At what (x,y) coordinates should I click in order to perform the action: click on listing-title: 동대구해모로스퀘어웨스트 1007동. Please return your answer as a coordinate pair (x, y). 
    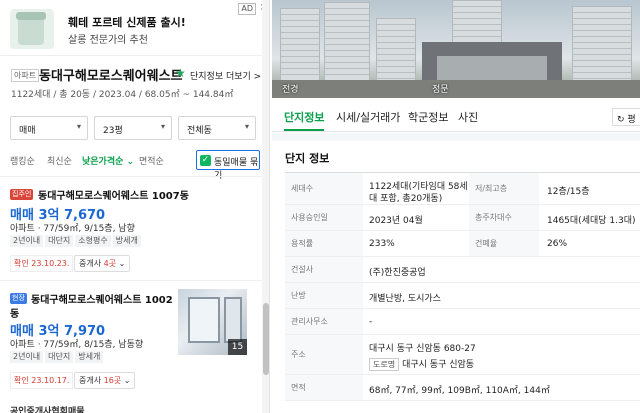
    Looking at the image, I should click on (113, 196).